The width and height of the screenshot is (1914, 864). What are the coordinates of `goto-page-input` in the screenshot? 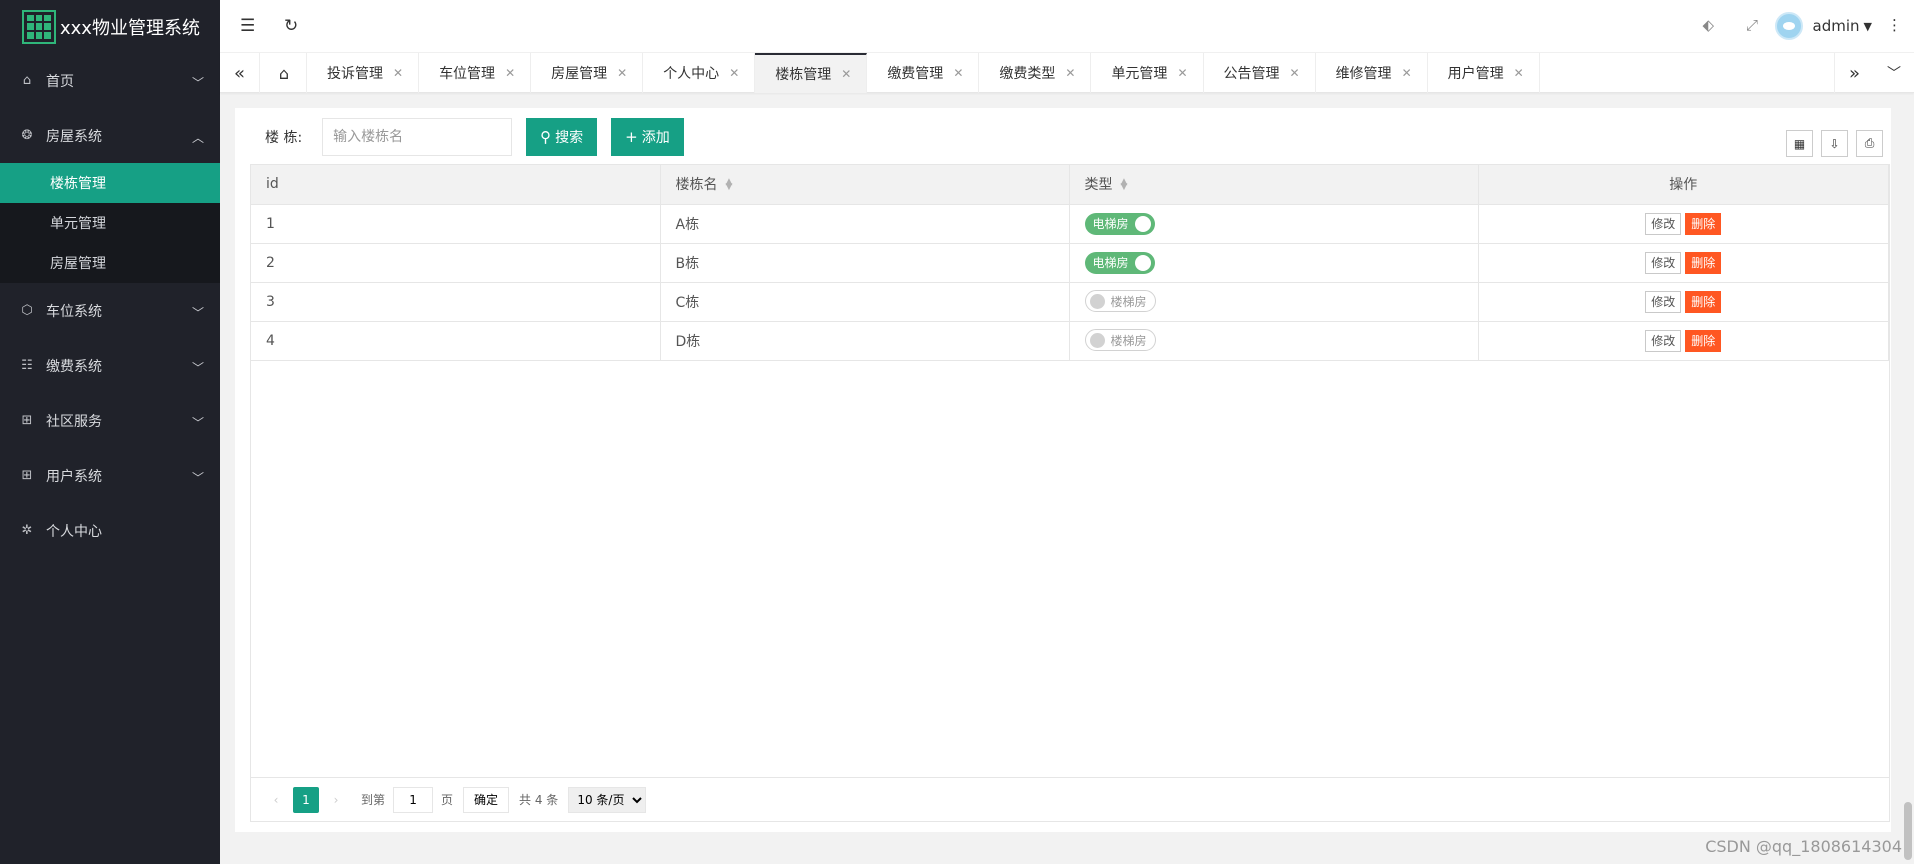 It's located at (413, 799).